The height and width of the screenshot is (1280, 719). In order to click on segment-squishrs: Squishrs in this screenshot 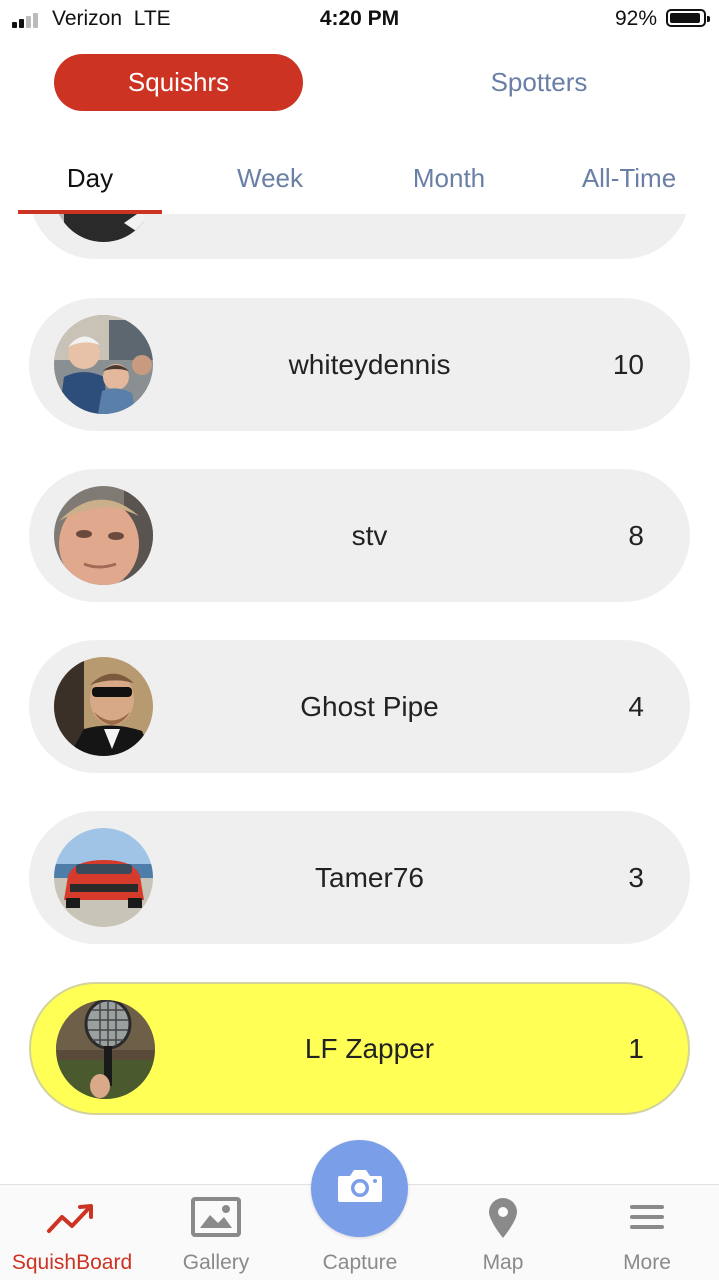, I will do `click(178, 82)`.